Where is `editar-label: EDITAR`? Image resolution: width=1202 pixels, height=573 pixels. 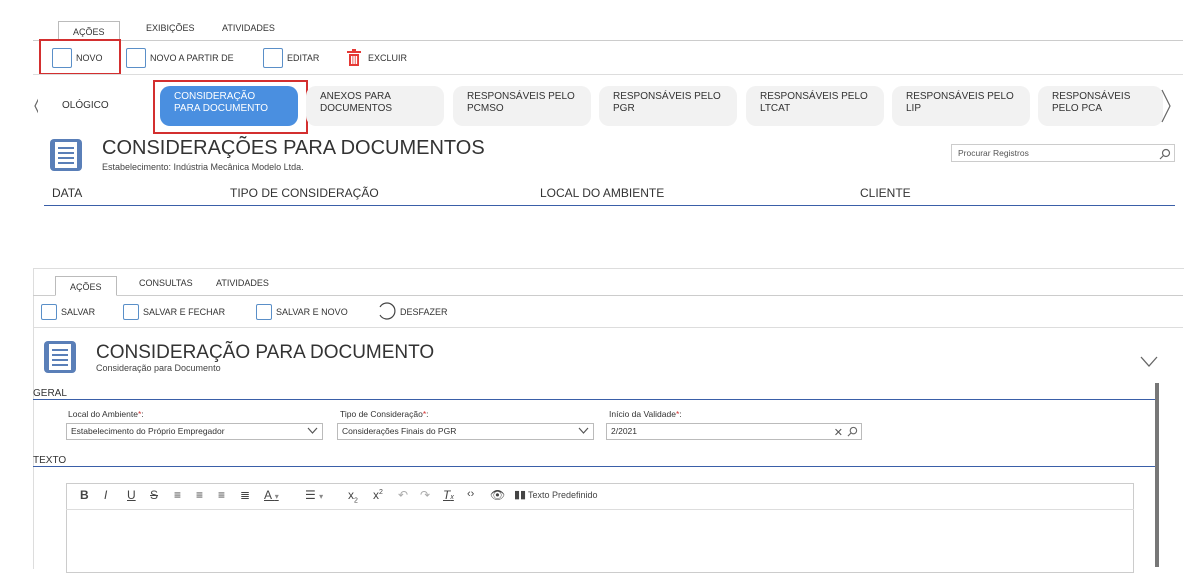 editar-label: EDITAR is located at coordinates (303, 58).